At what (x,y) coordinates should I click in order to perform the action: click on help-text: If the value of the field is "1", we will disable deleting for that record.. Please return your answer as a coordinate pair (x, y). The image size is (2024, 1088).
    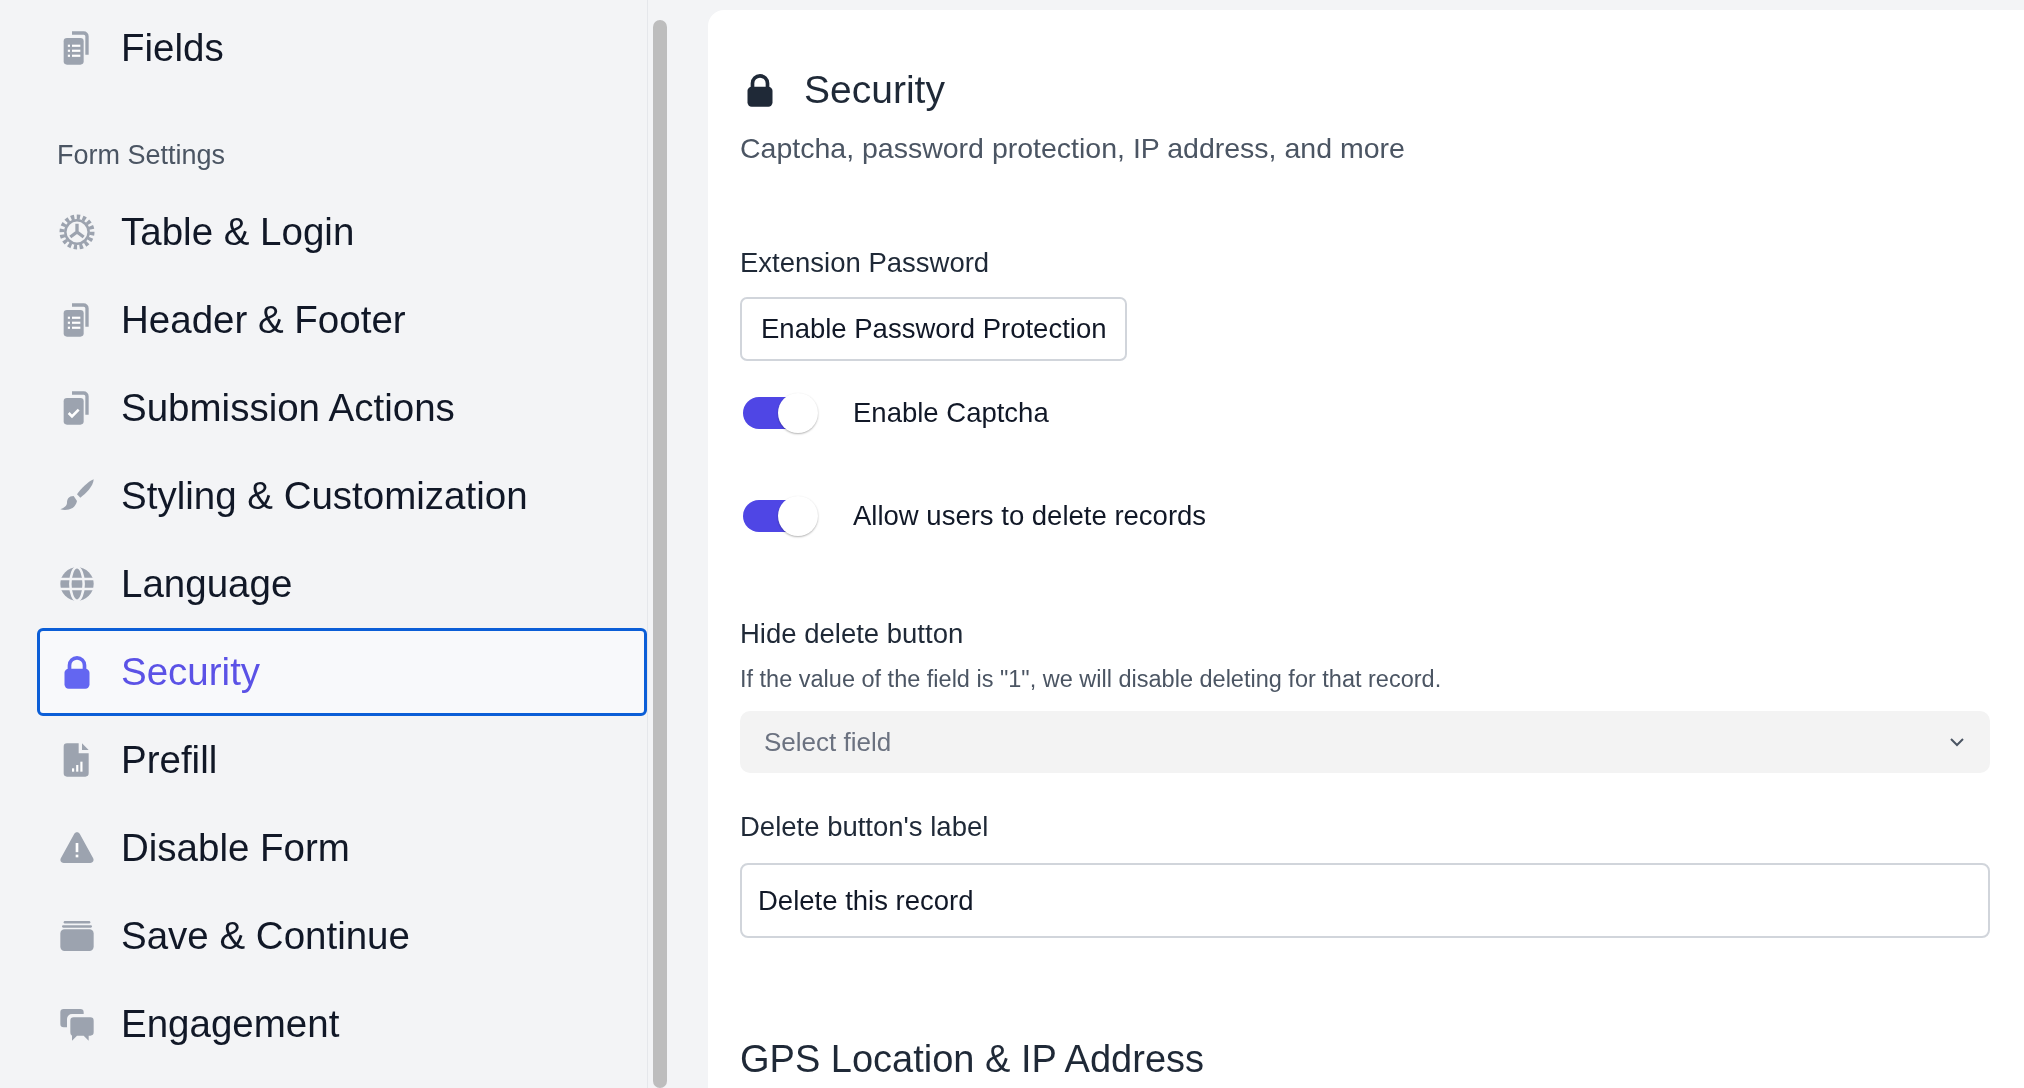
    Looking at the image, I should click on (1091, 679).